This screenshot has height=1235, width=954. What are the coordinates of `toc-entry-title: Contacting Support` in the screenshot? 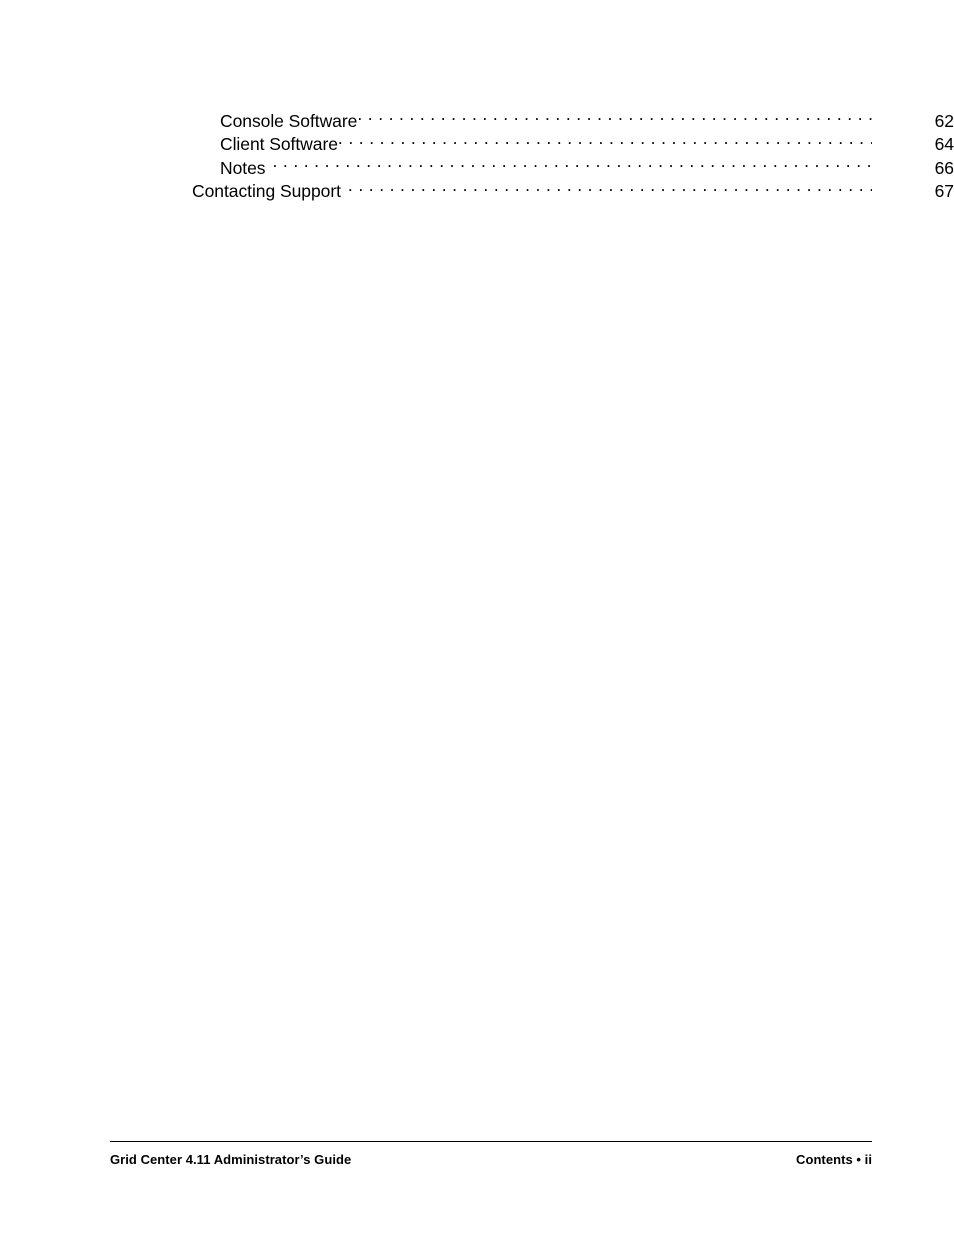 It's located at (266, 191).